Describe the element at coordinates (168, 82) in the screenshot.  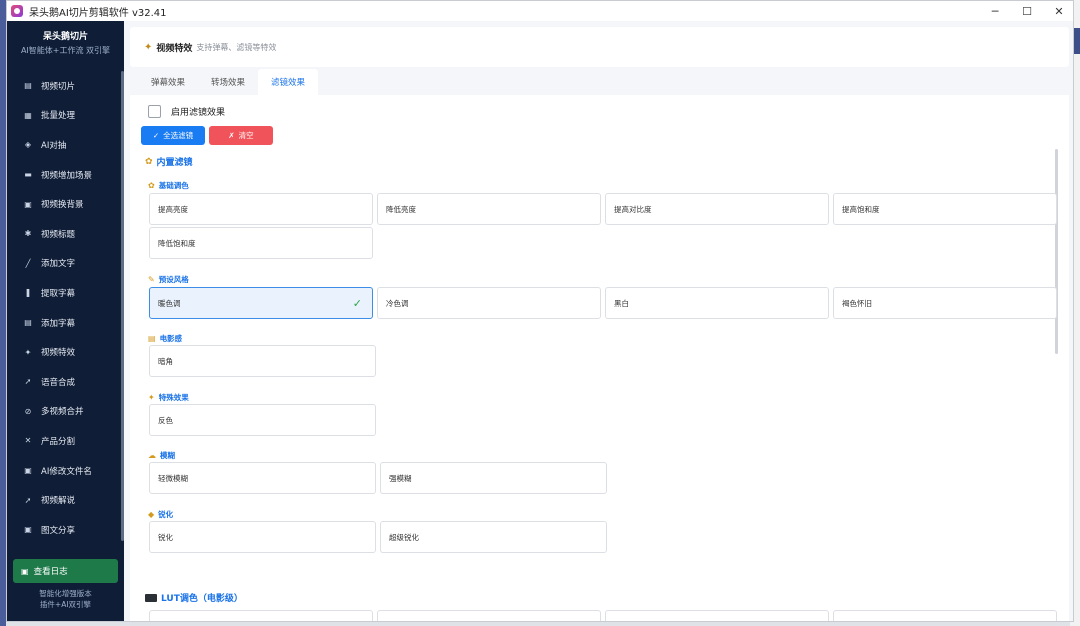
I see `tab-danmaku: 弹幕效果` at that location.